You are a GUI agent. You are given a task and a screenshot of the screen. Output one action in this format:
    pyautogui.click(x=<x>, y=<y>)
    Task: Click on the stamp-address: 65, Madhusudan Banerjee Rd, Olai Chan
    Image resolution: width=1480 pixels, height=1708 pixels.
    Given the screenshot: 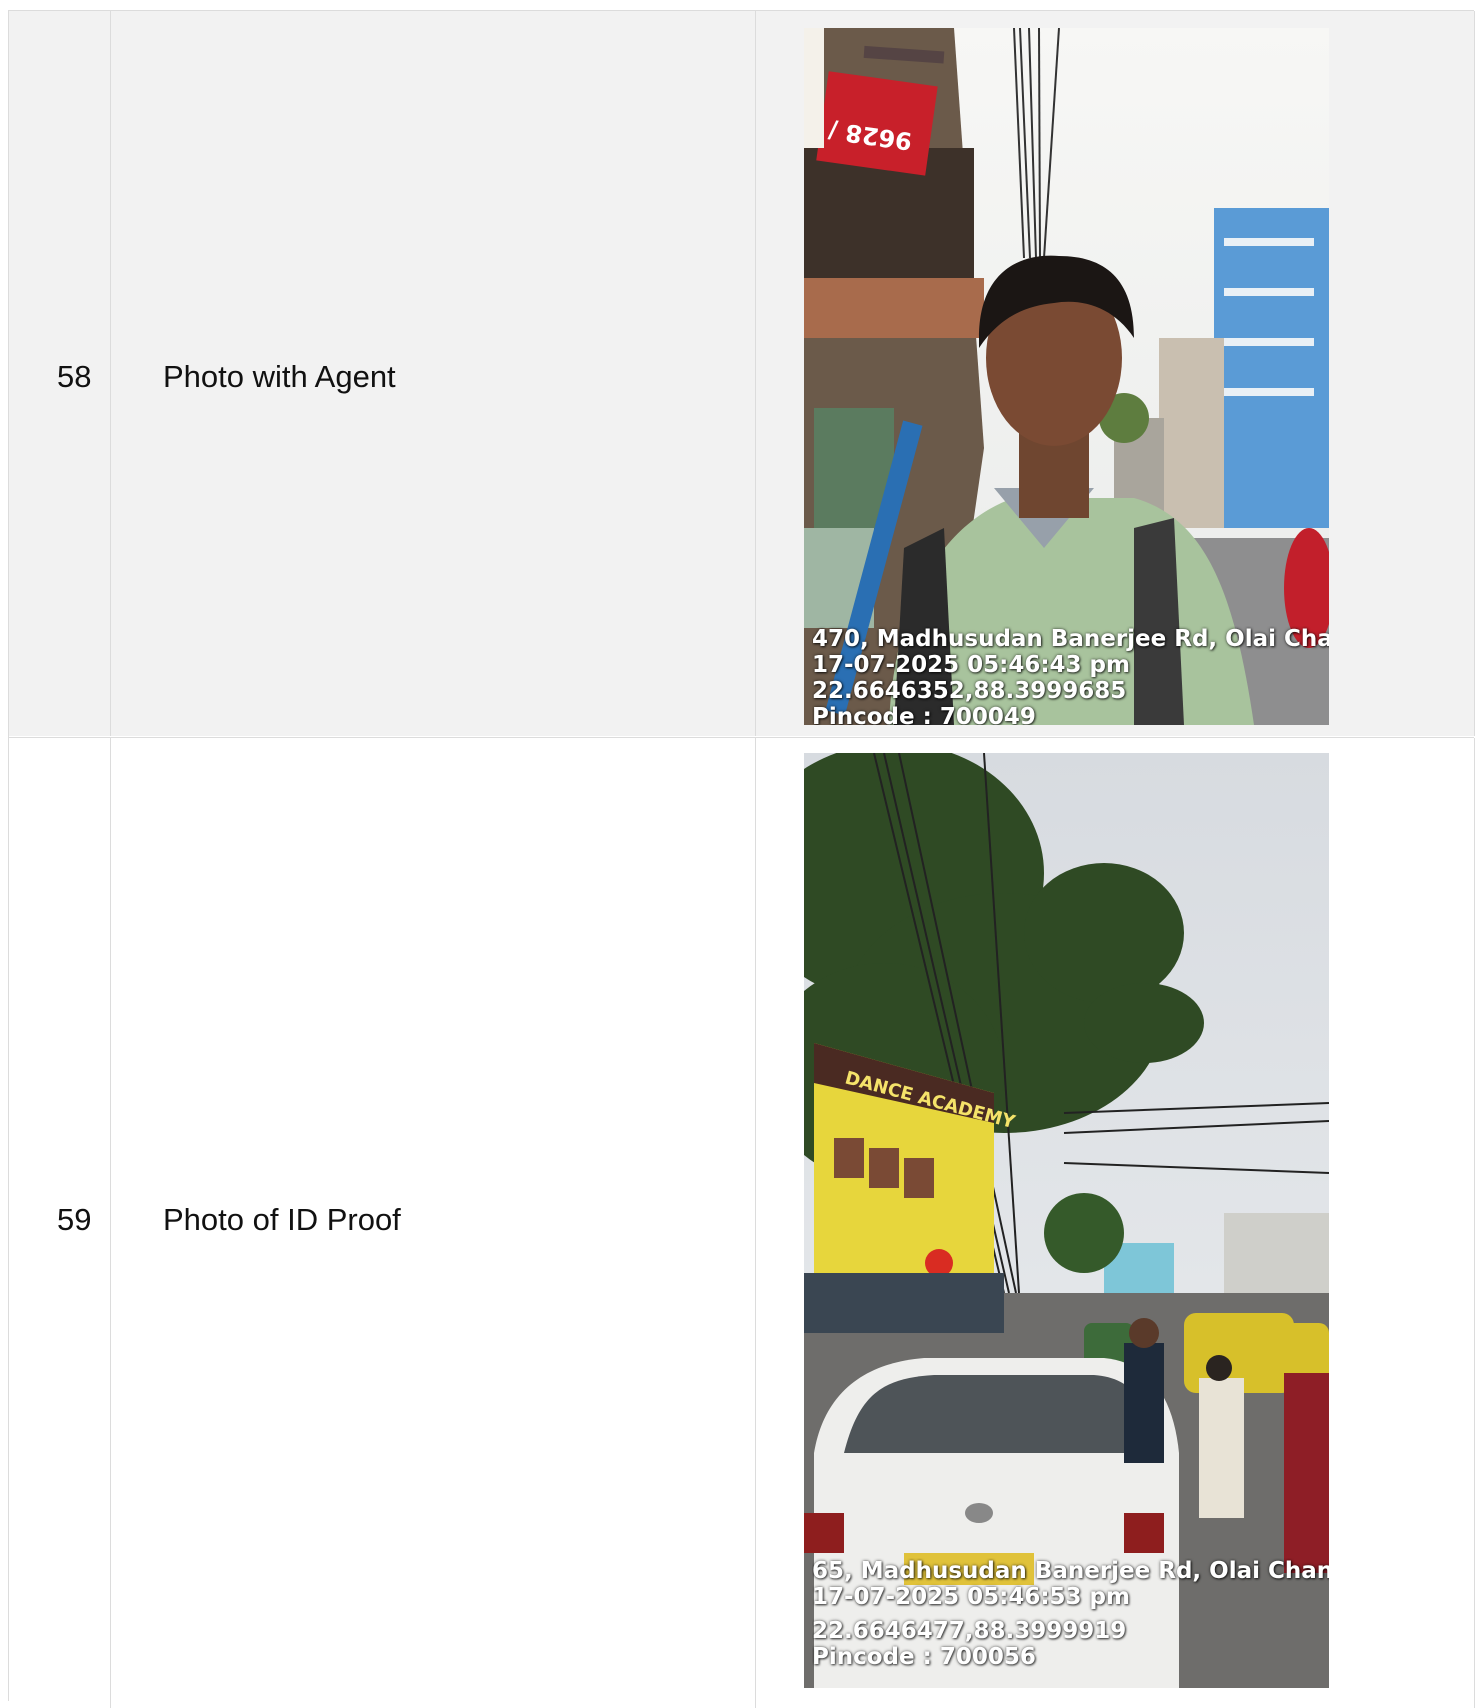 What is the action you would take?
    pyautogui.click(x=1070, y=1571)
    